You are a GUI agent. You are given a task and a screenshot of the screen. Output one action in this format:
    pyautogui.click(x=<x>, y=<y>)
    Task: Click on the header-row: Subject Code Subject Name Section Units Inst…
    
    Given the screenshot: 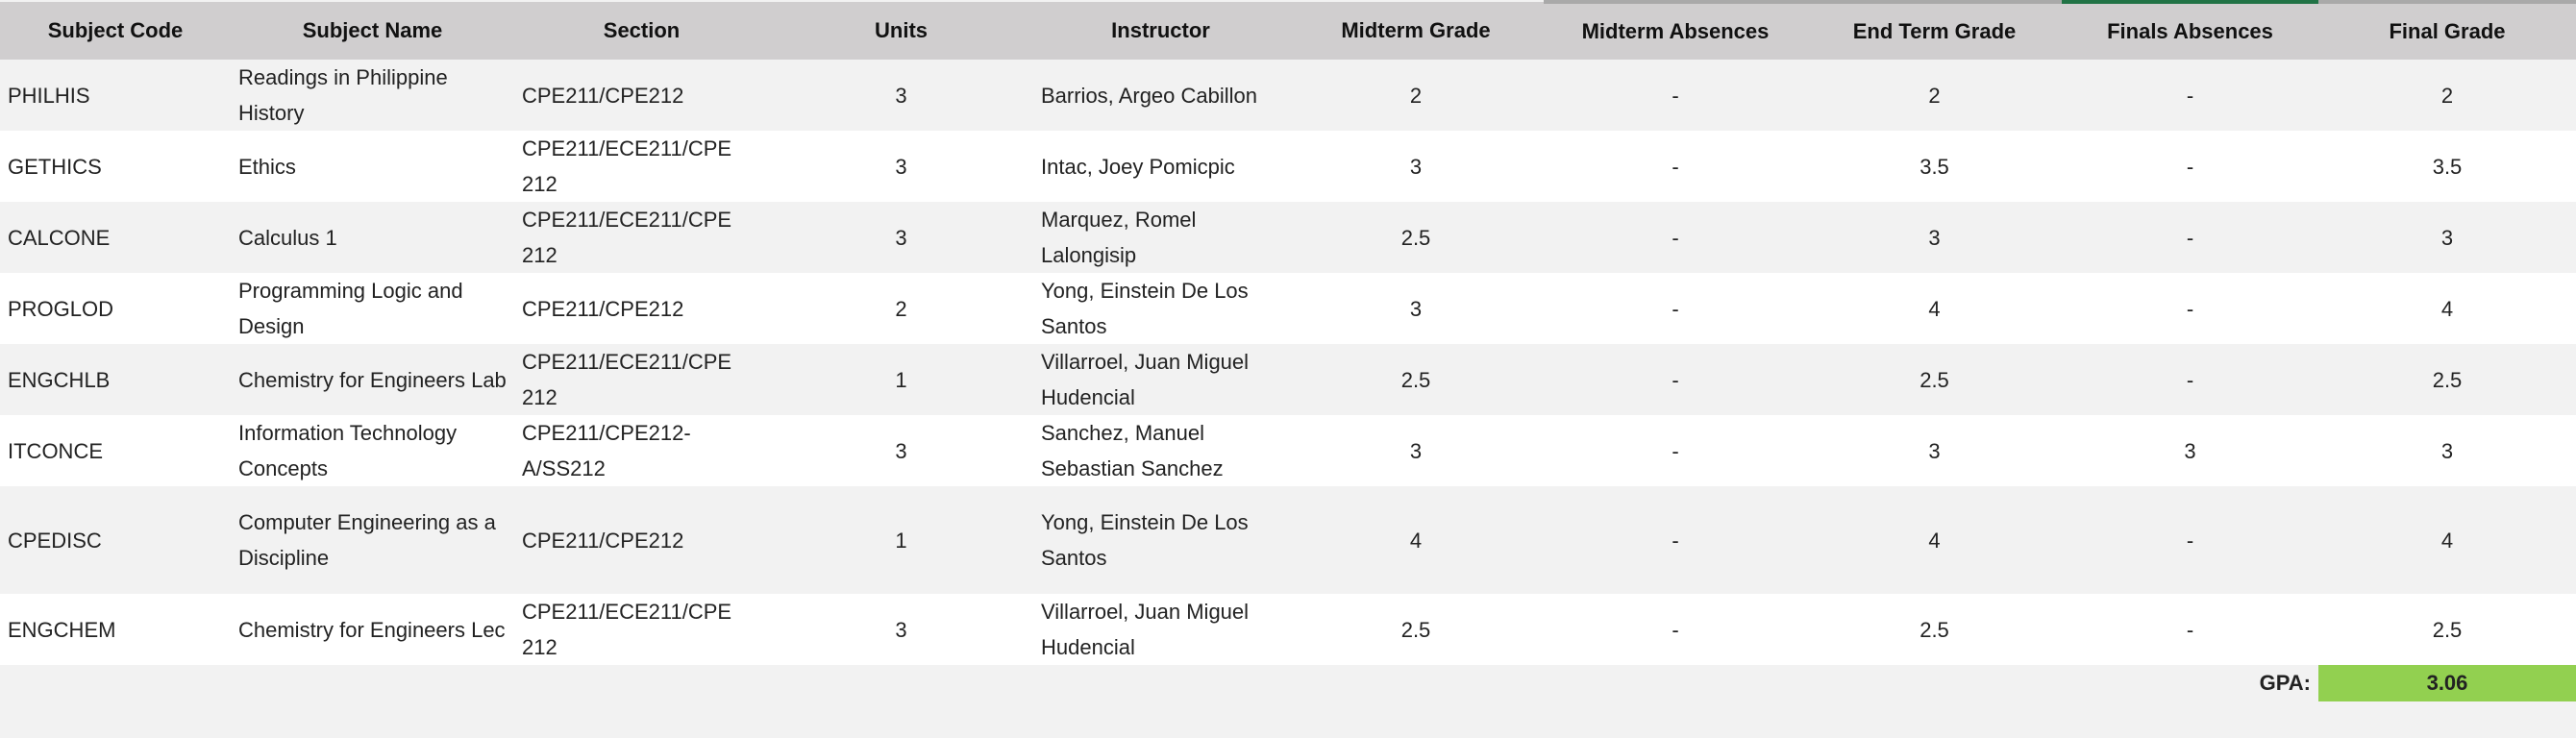 What is the action you would take?
    pyautogui.click(x=1288, y=30)
    